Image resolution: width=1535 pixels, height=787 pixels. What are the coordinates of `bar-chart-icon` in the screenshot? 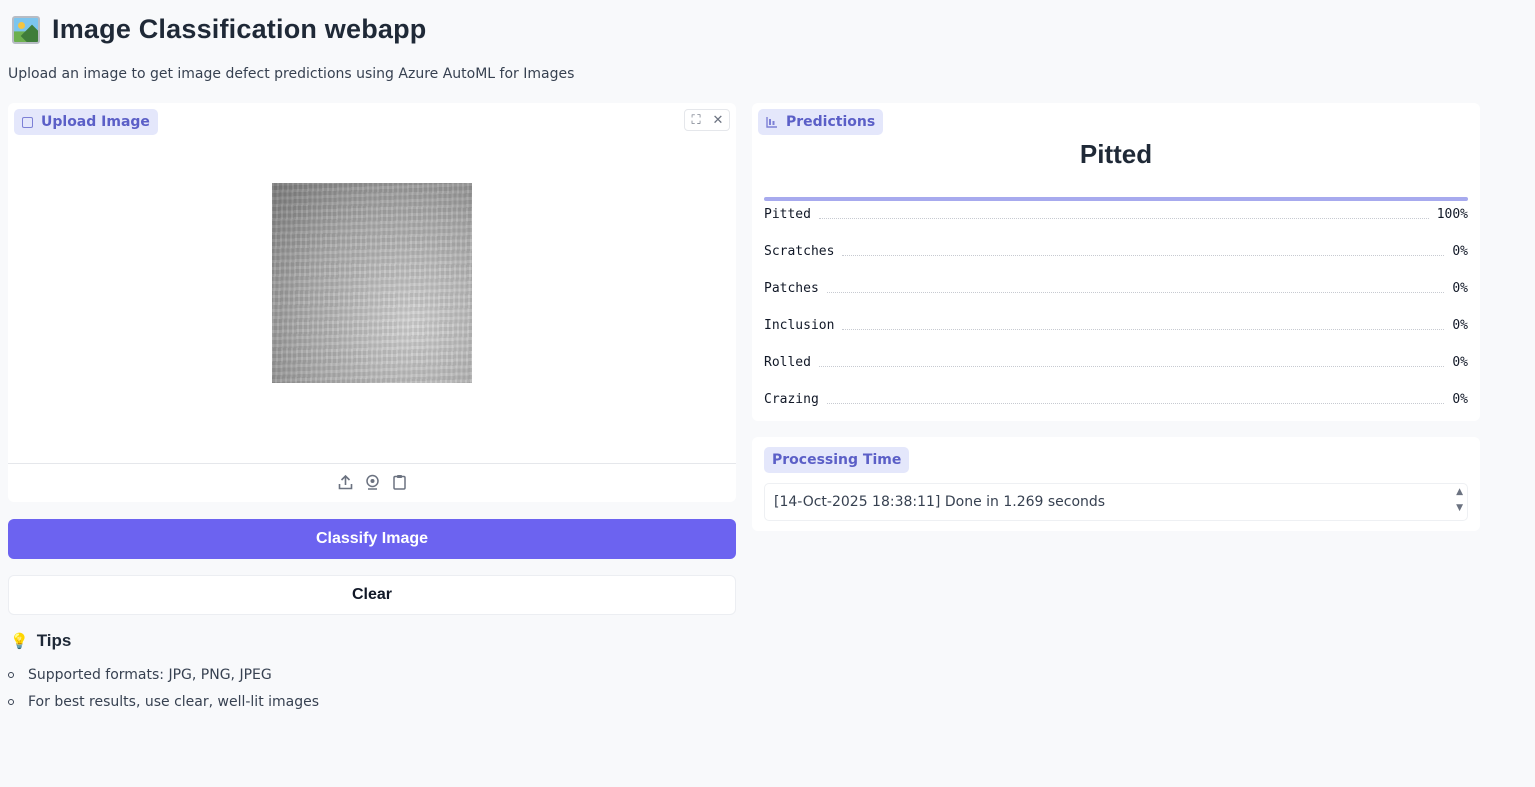 It's located at (771, 122).